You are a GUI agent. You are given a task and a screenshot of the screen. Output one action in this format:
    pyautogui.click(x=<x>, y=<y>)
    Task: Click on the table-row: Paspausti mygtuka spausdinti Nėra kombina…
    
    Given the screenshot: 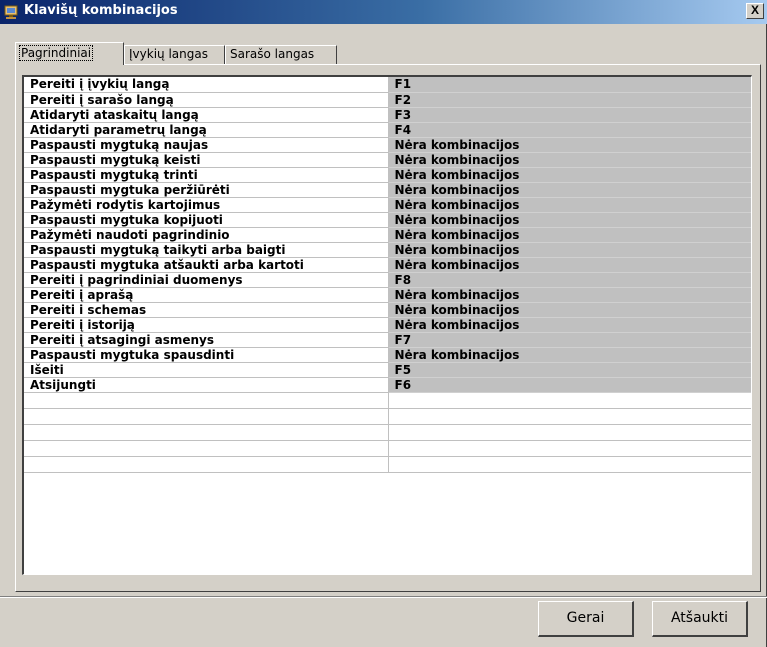 What is the action you would take?
    pyautogui.click(x=387, y=355)
    